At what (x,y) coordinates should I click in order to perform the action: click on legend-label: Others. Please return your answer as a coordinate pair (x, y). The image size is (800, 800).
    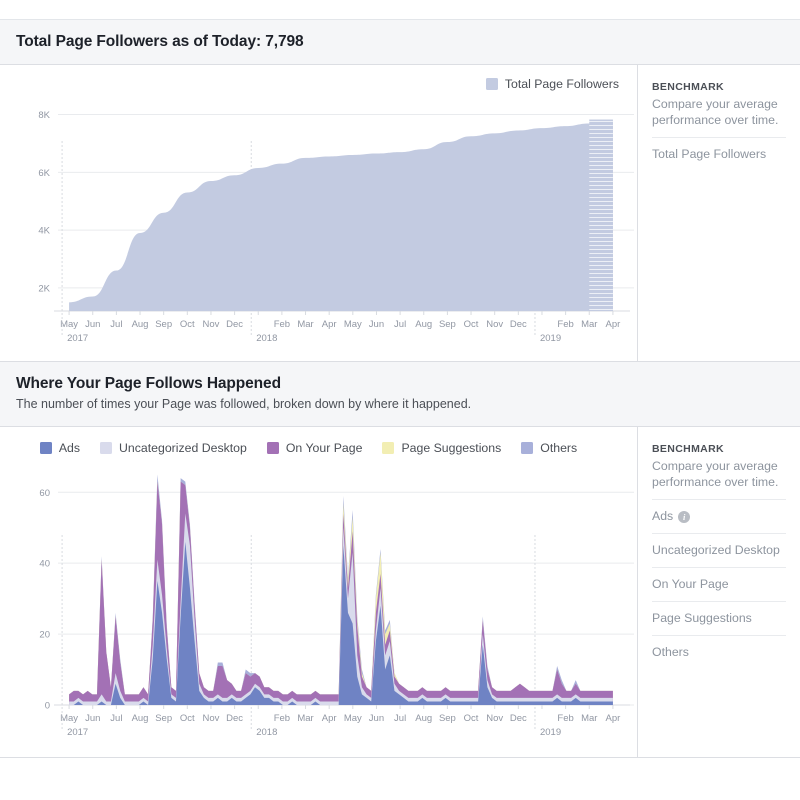
    Looking at the image, I should click on (559, 448).